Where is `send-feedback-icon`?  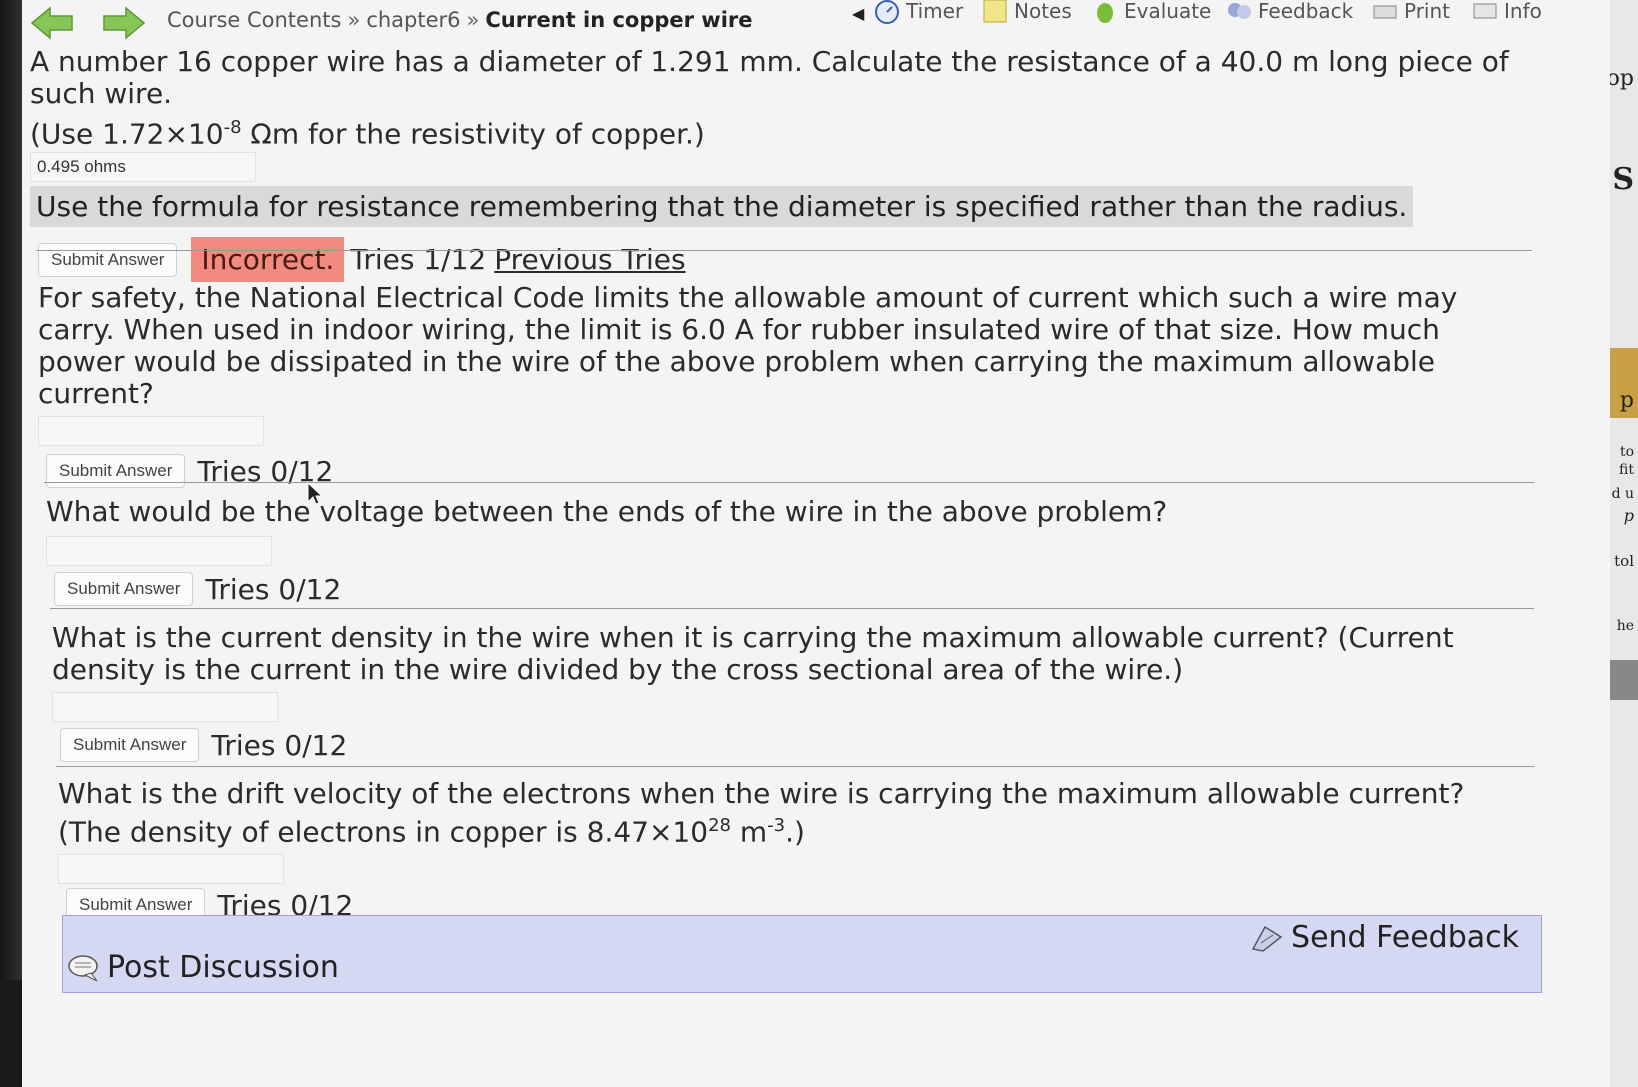
send-feedback-icon is located at coordinates (1267, 938).